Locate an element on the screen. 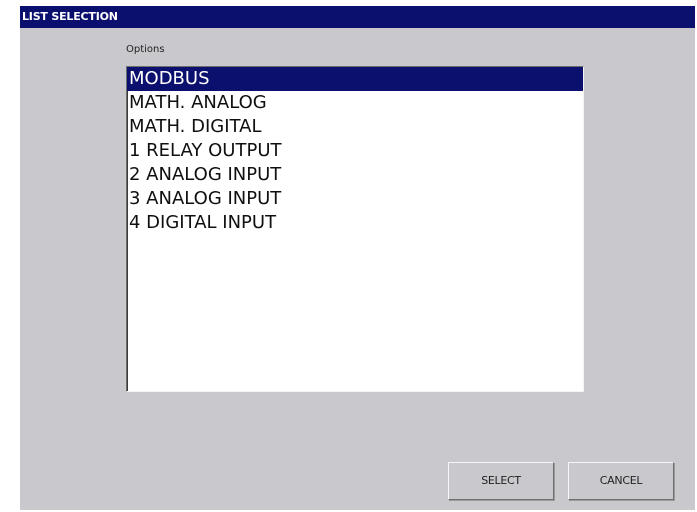 Image resolution: width=697 pixels, height=512 pixels. list-item: 4 DIGITAL INPUT is located at coordinates (355, 223).